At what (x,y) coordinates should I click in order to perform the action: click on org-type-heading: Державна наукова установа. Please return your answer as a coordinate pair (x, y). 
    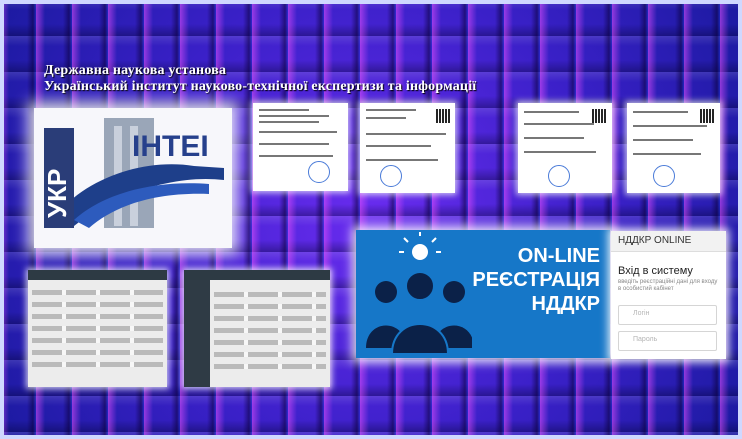
    Looking at the image, I should click on (135, 70).